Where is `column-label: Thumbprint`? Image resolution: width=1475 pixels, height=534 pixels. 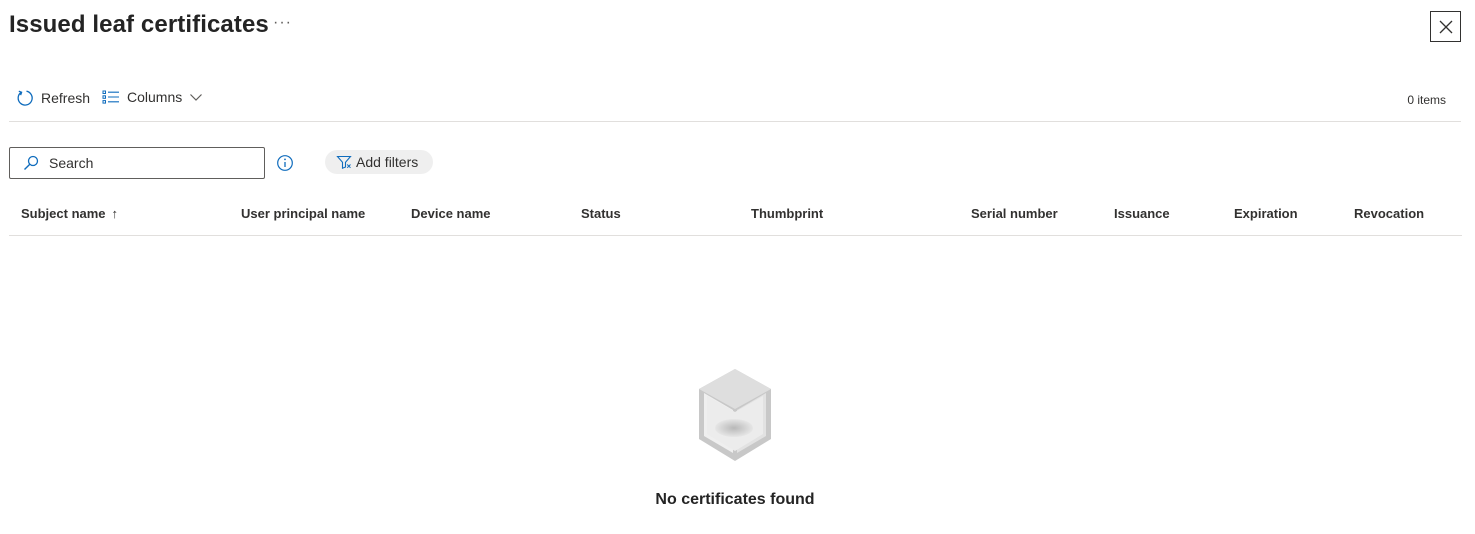
column-label: Thumbprint is located at coordinates (787, 213).